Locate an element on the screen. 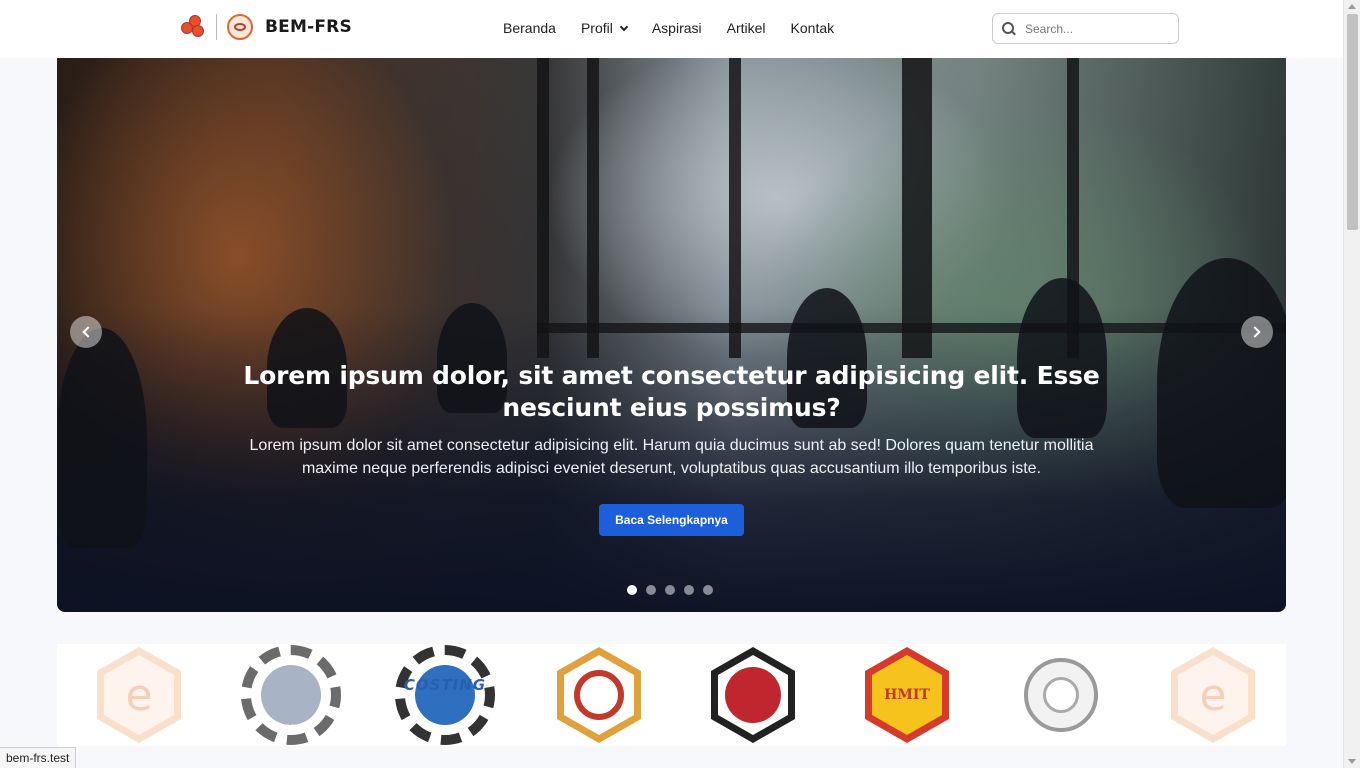  chevron-down-icon is located at coordinates (624, 26).